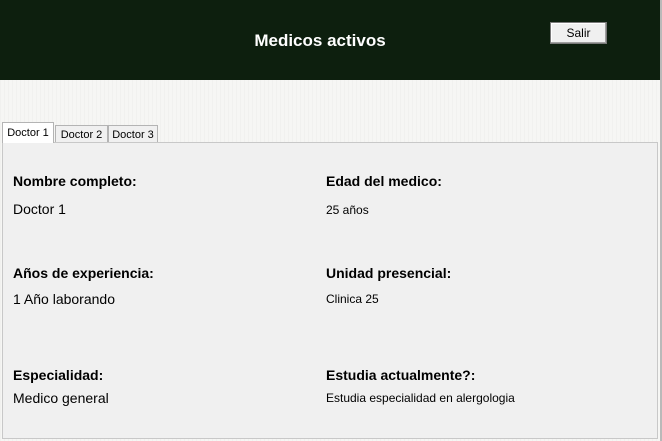  I want to click on page-title: Medicos activos, so click(320, 40).